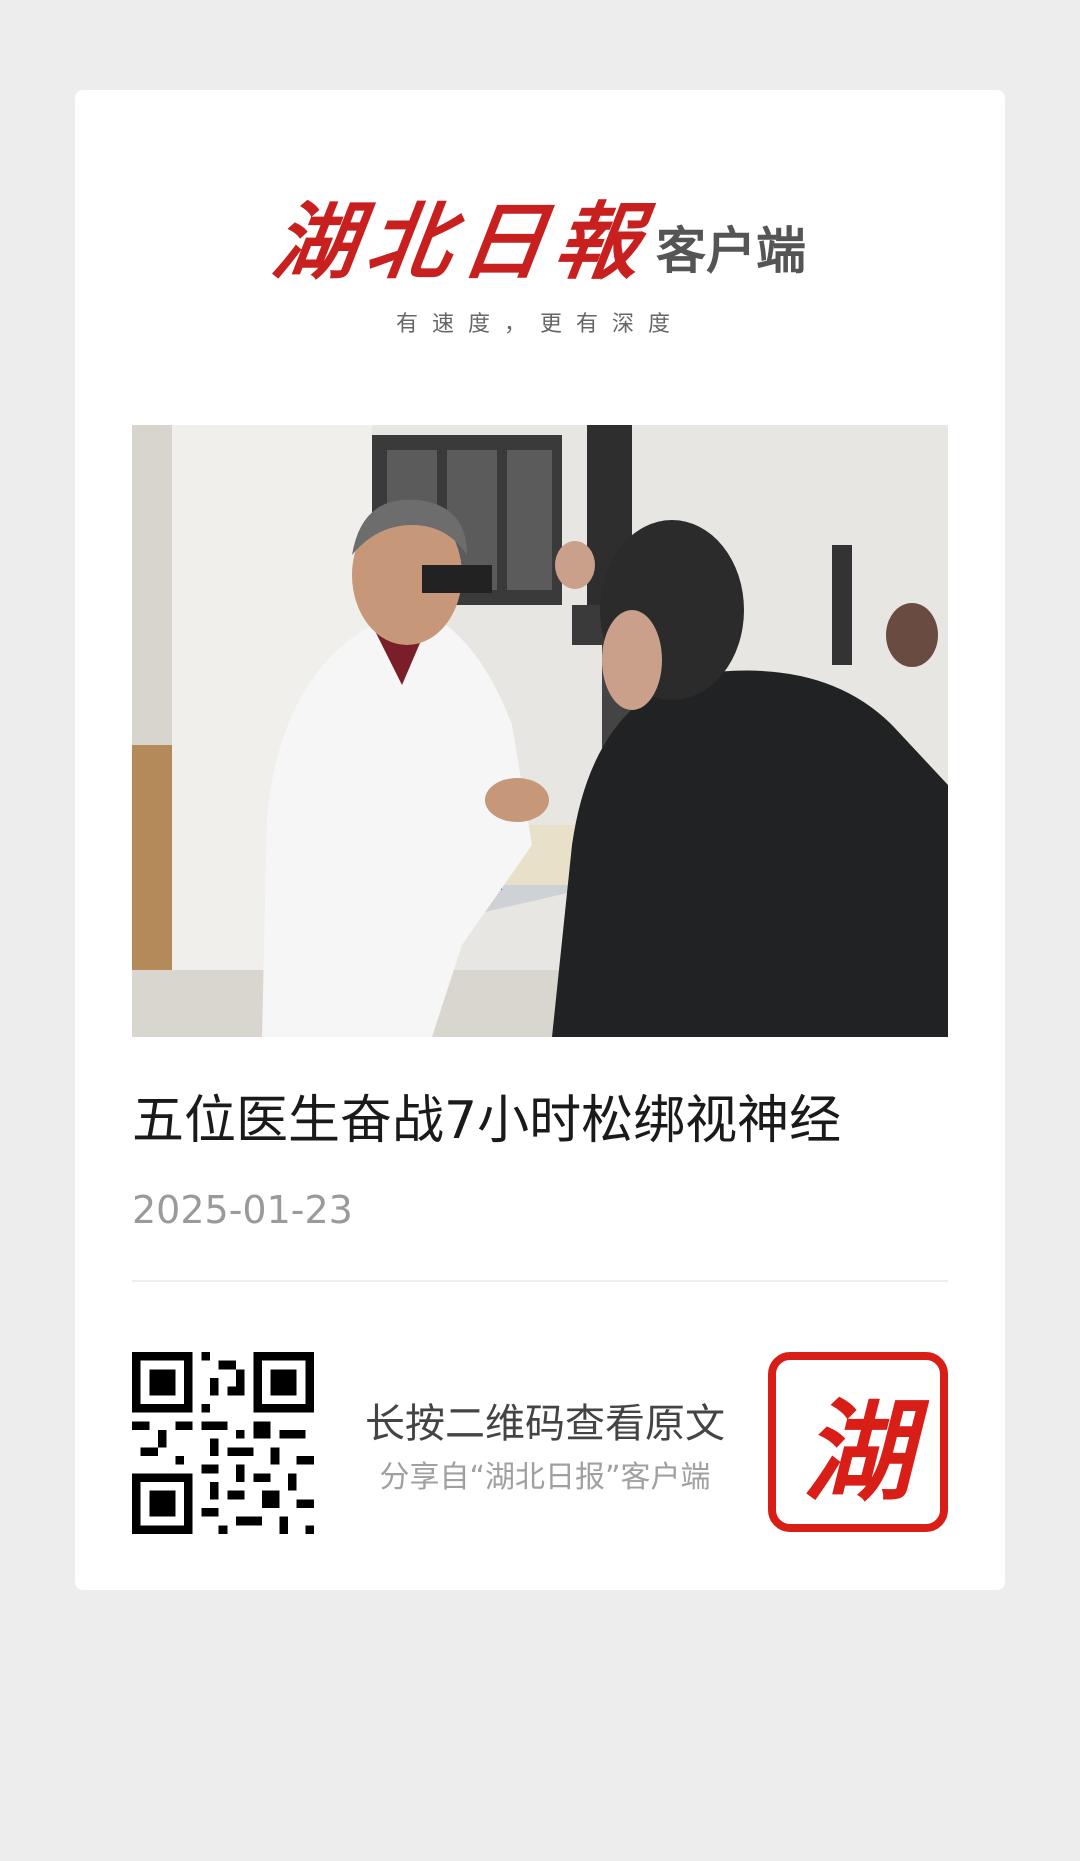 Image resolution: width=1080 pixels, height=1861 pixels. I want to click on article-date: 2025-01-23, so click(242, 1210).